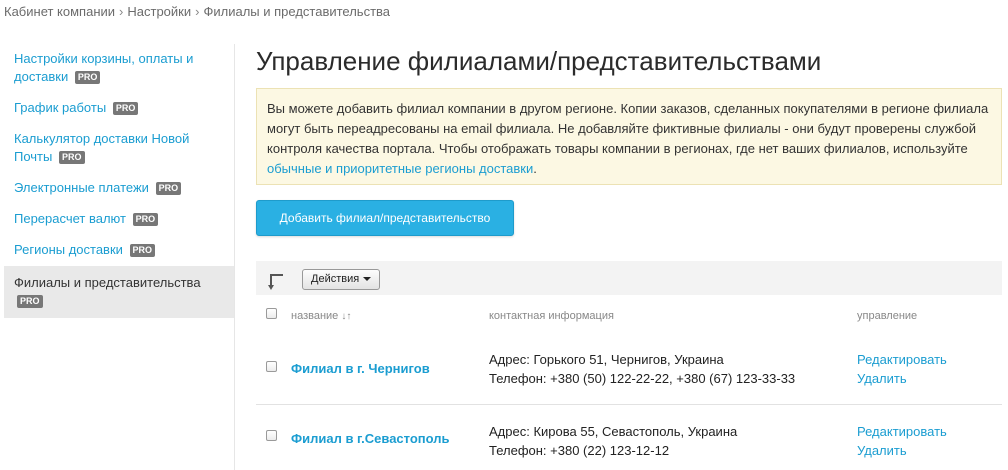 This screenshot has height=470, width=1008. Describe the element at coordinates (59, 11) in the screenshot. I see `breadcrumb-item-cabinet: Кабинет компании` at that location.